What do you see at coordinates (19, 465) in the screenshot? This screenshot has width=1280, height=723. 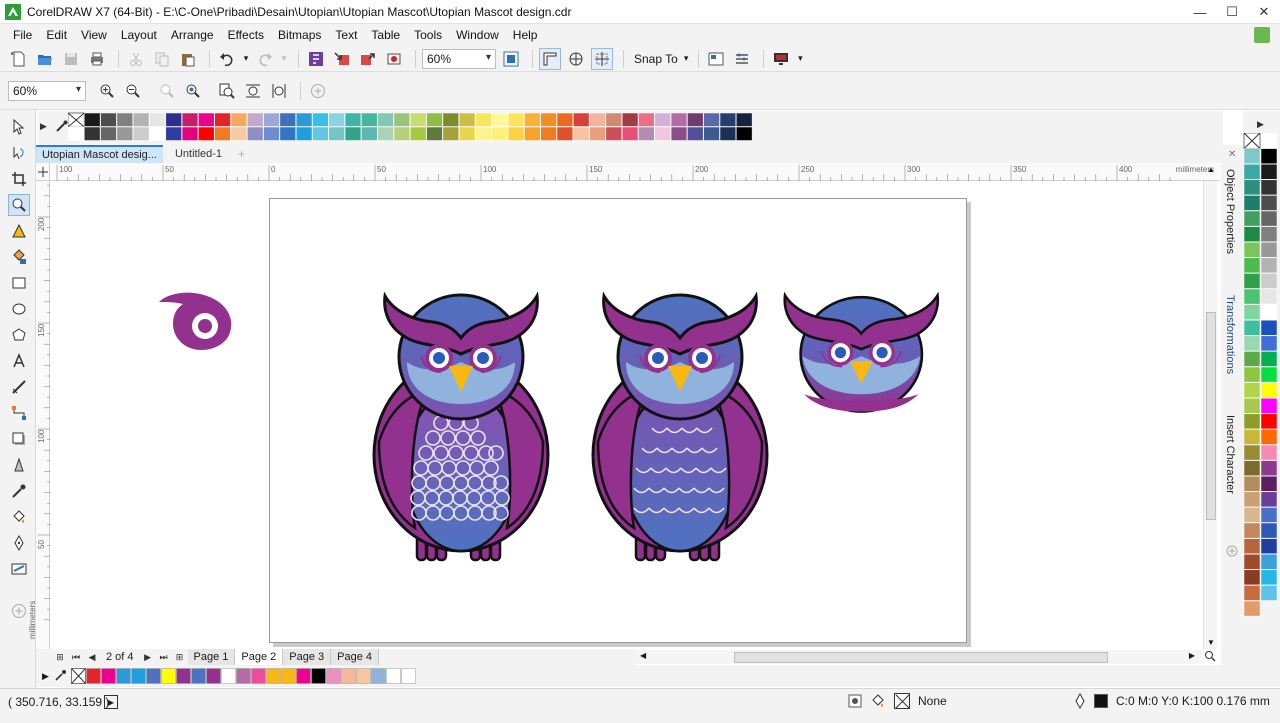 I see `transparency-tool` at bounding box center [19, 465].